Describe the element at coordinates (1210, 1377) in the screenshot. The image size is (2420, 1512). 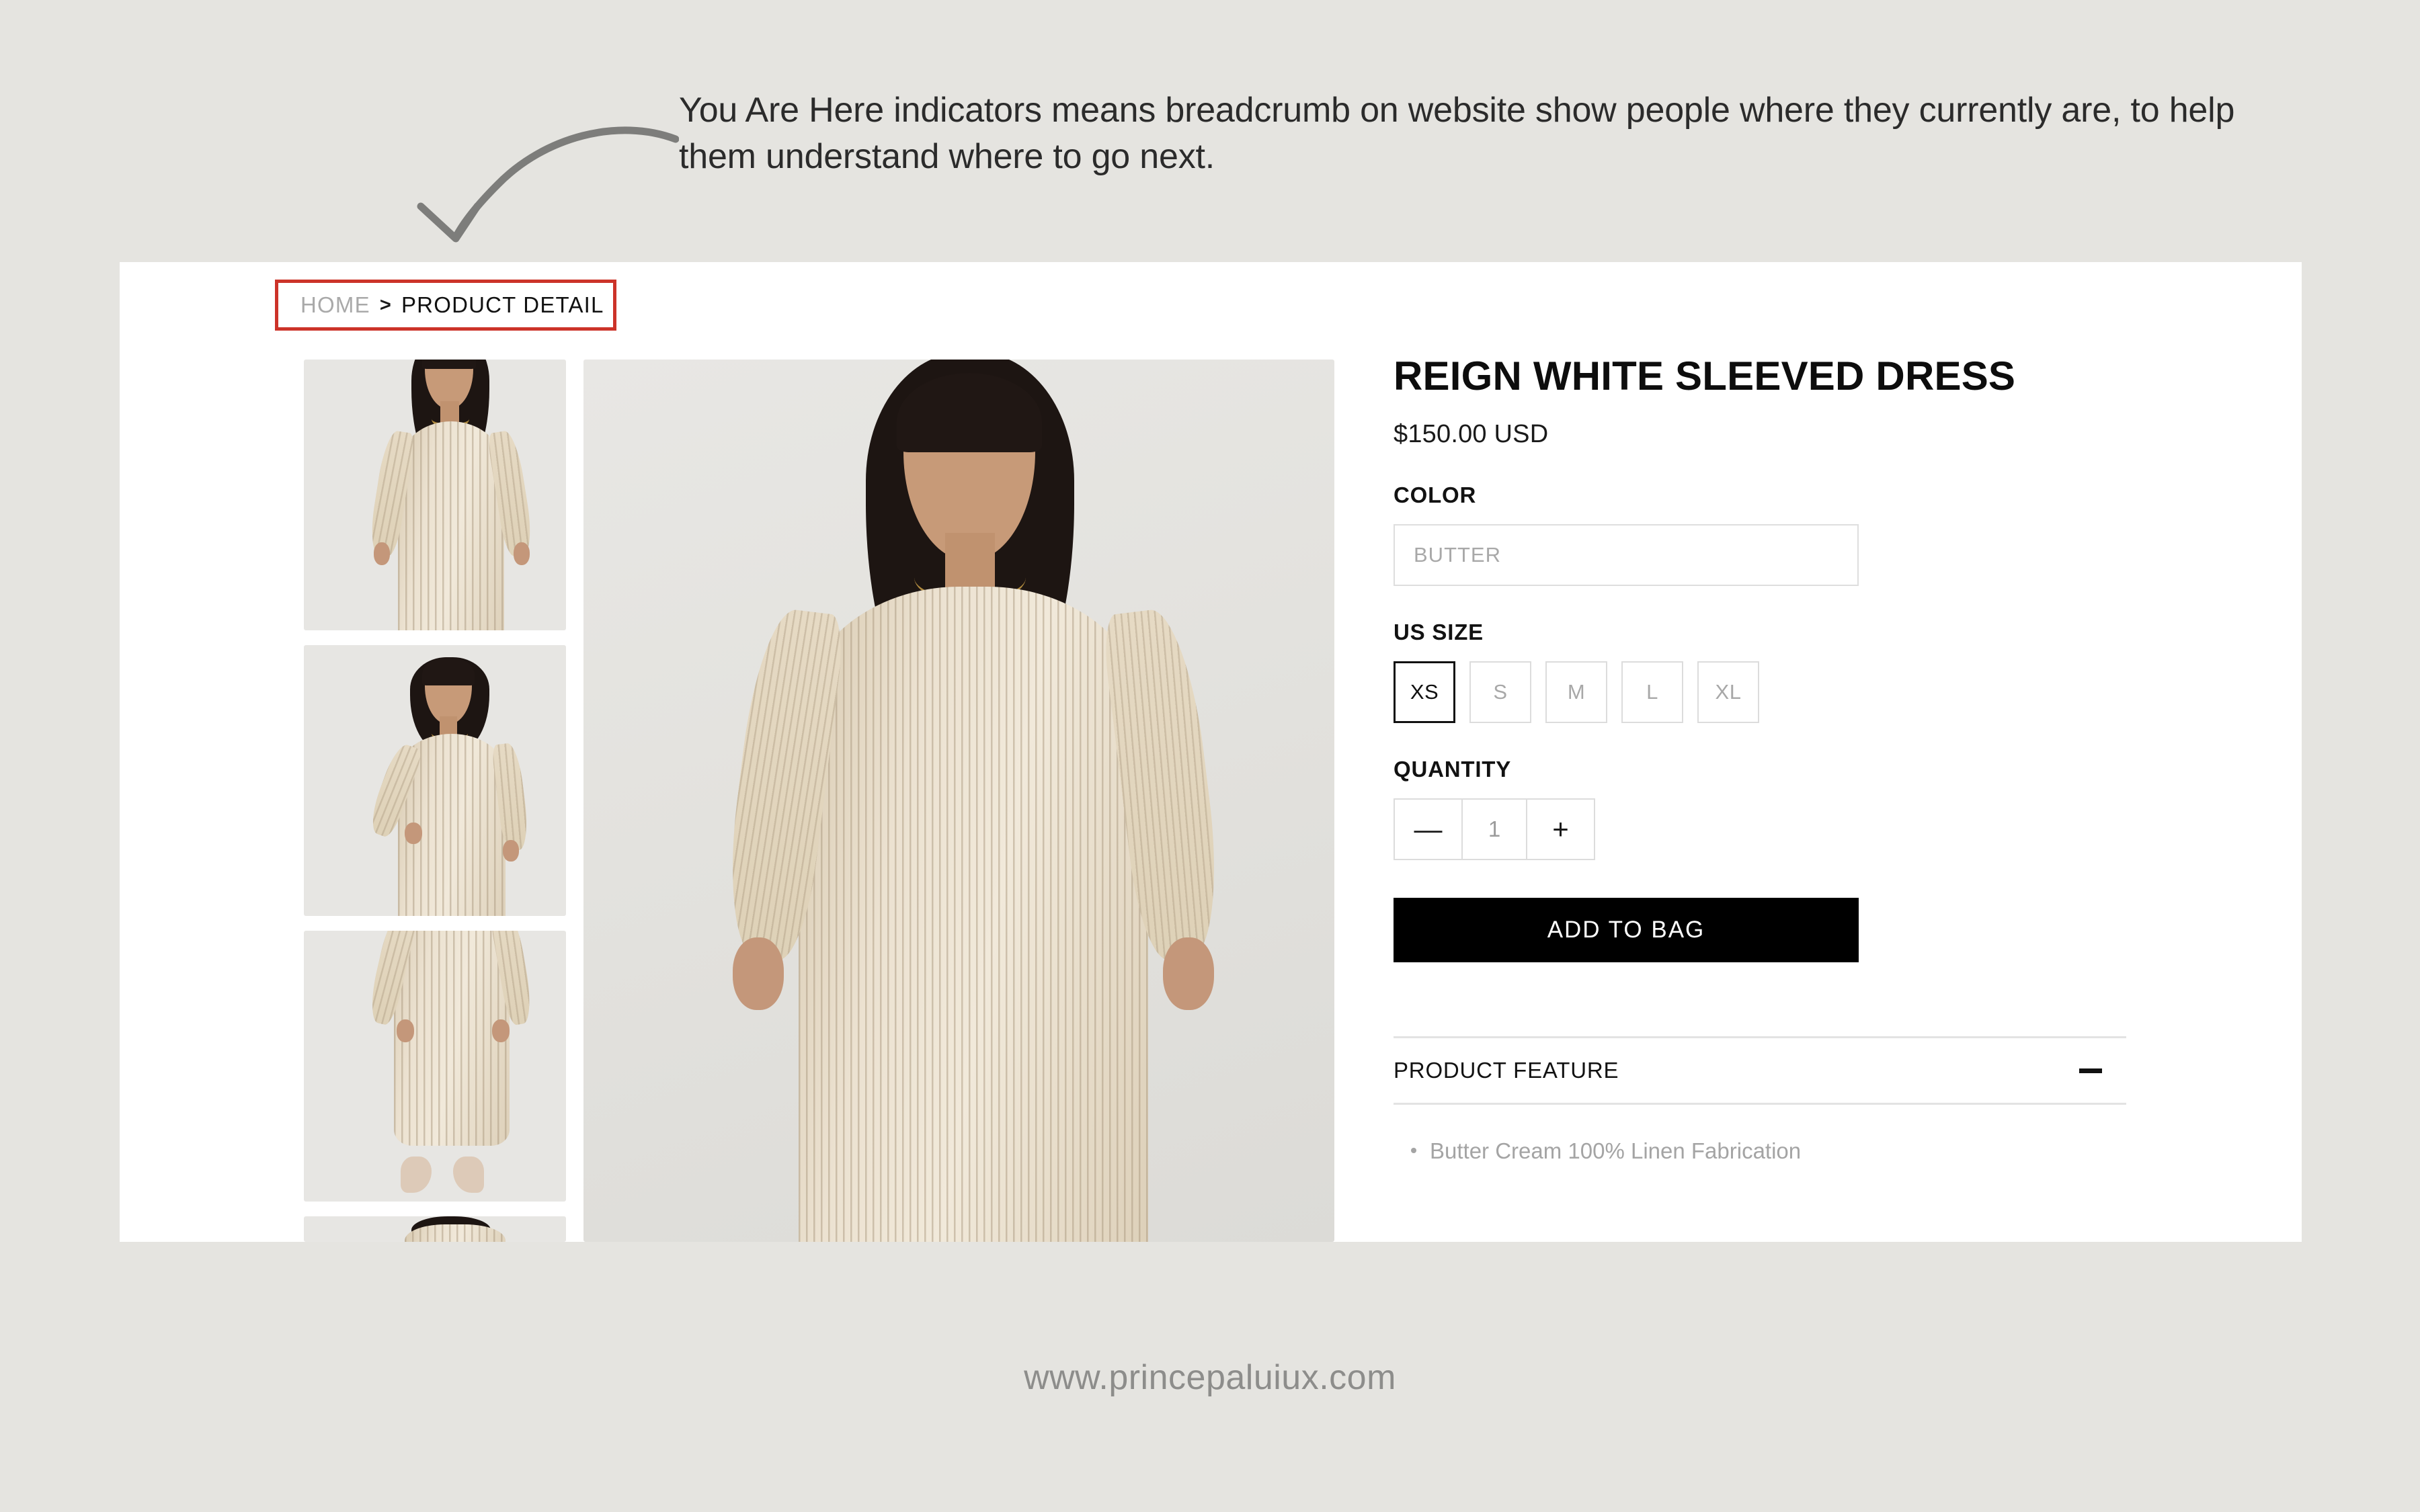
I see `footer-url: www.princepaluiux.com` at that location.